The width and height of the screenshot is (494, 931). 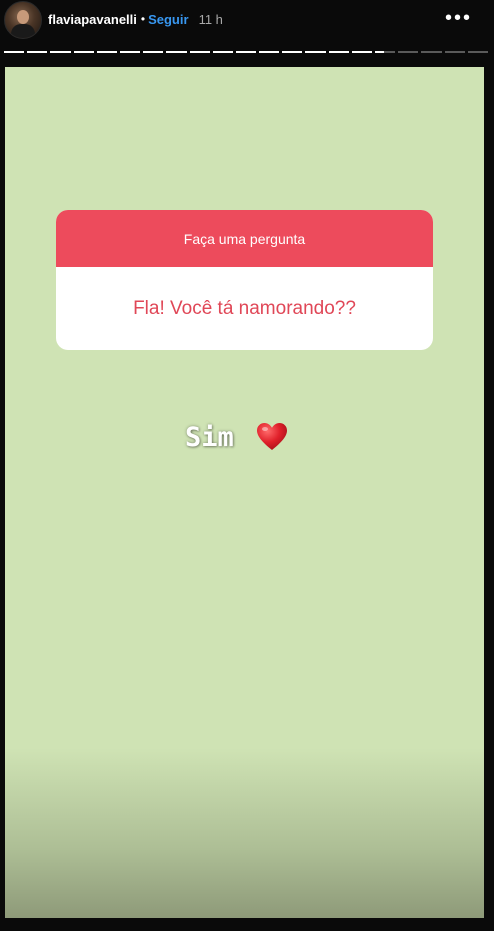 What do you see at coordinates (23, 20) in the screenshot?
I see `profile-avatar` at bounding box center [23, 20].